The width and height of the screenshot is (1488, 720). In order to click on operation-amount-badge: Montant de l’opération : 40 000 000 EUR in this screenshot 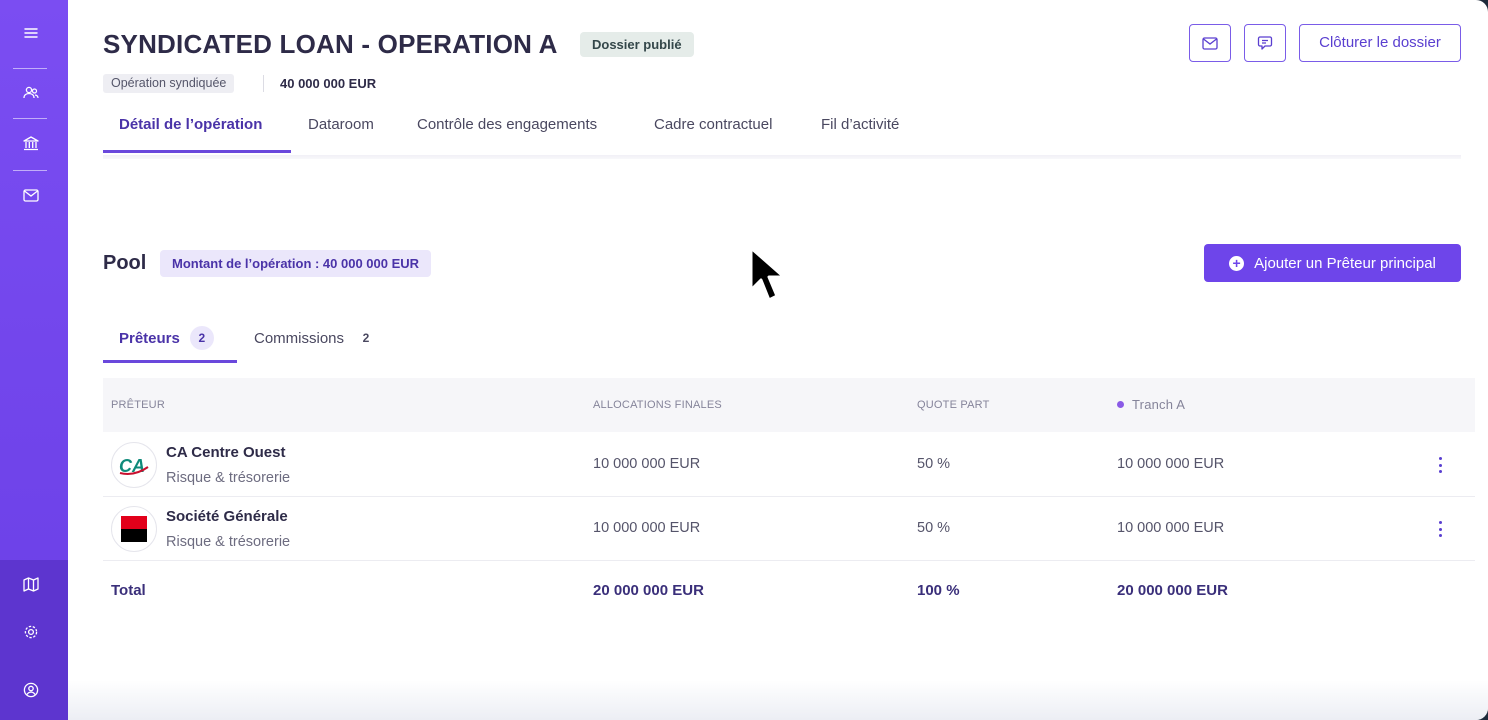, I will do `click(296, 263)`.